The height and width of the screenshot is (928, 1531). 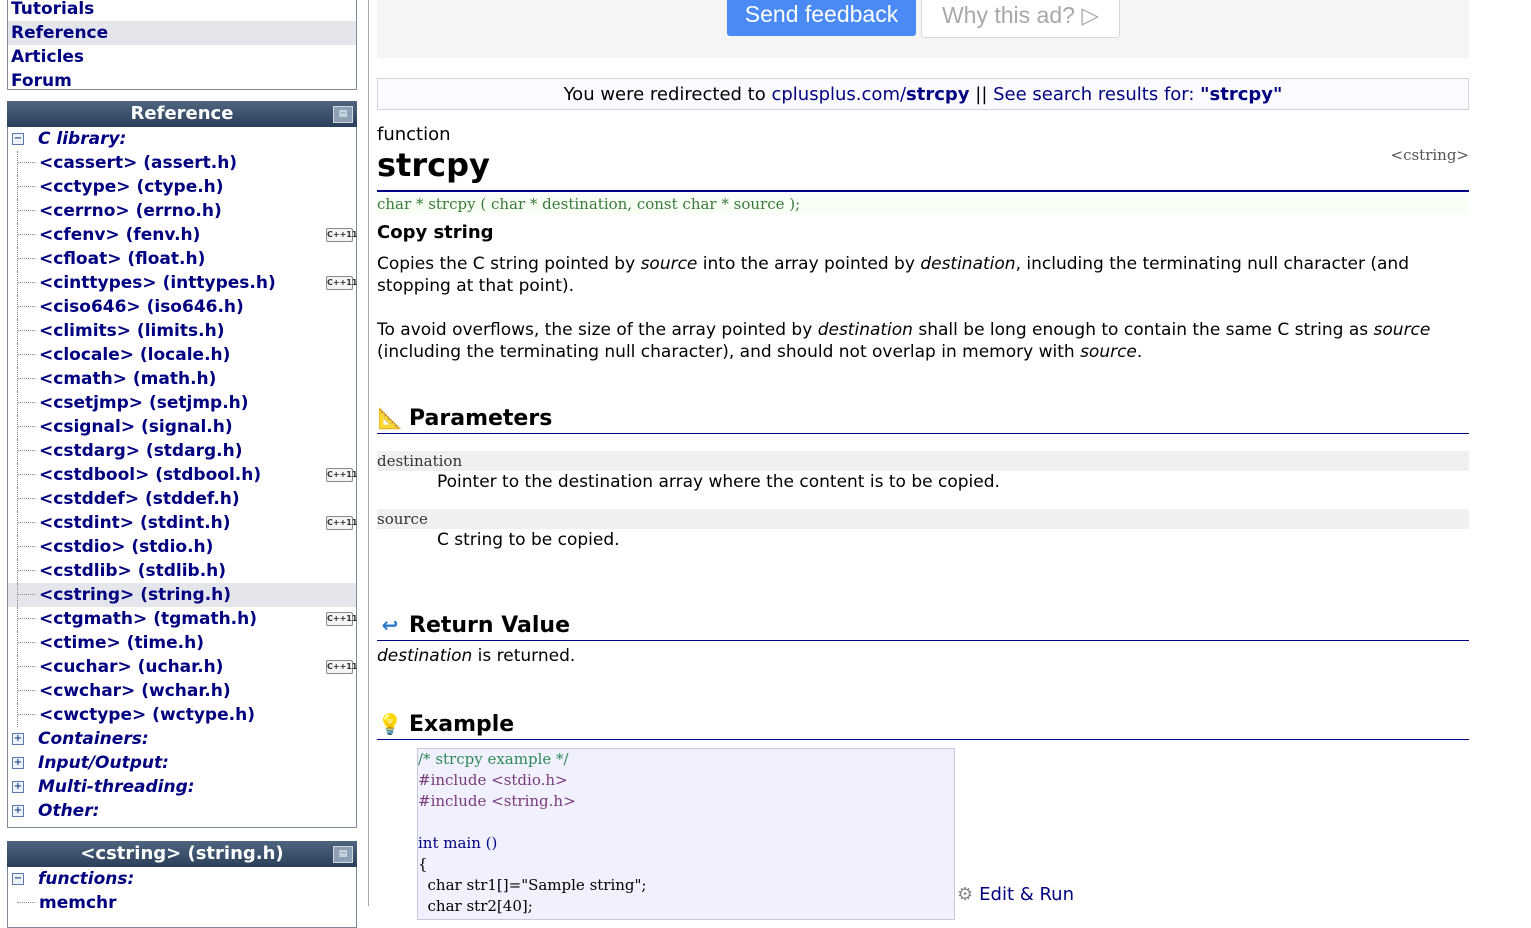 What do you see at coordinates (923, 191) in the screenshot?
I see `title-divider` at bounding box center [923, 191].